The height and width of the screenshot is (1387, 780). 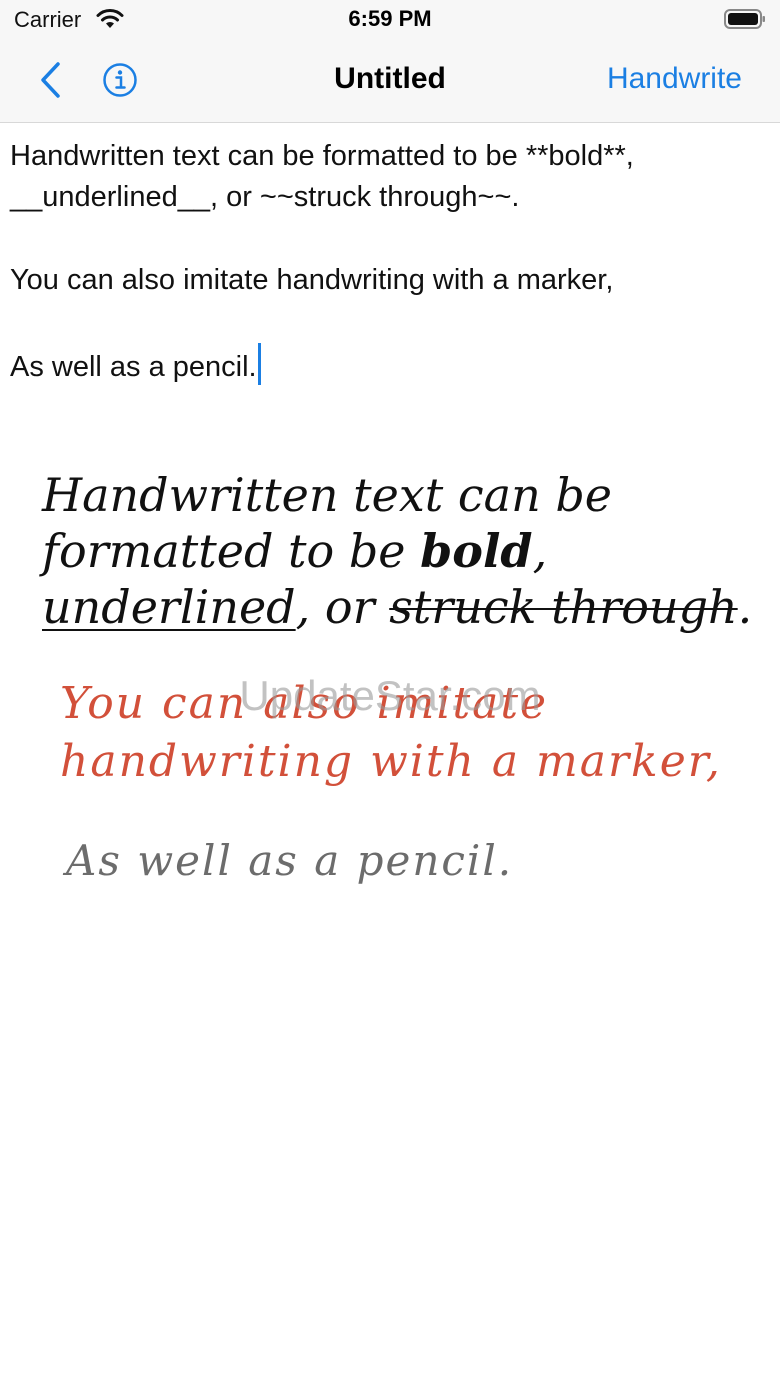 What do you see at coordinates (169, 607) in the screenshot?
I see `pen-underlined-text: underlined` at bounding box center [169, 607].